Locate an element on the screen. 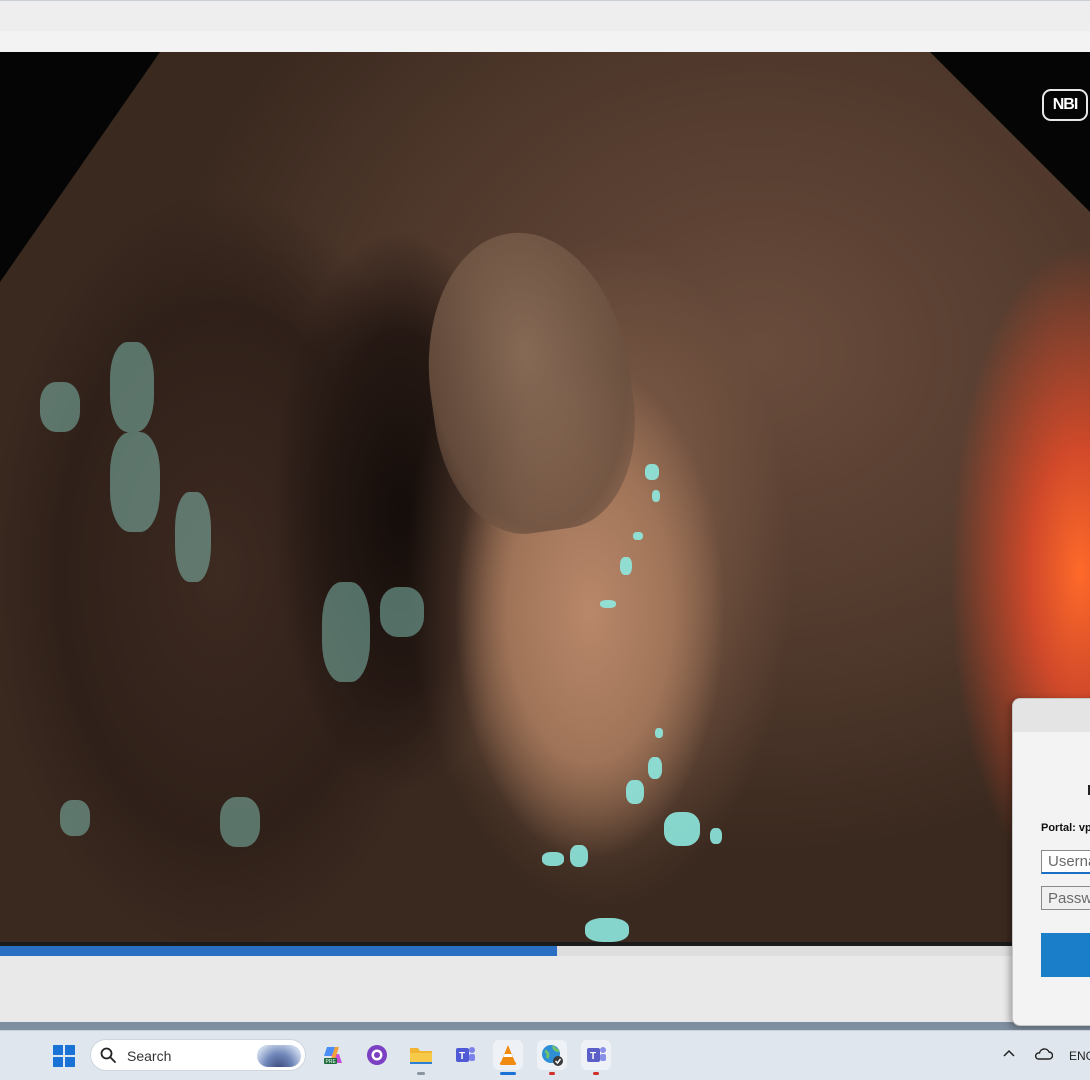 Image resolution: width=1090 pixels, height=1080 pixels. dialog-title-bar is located at coordinates (1051, 715).